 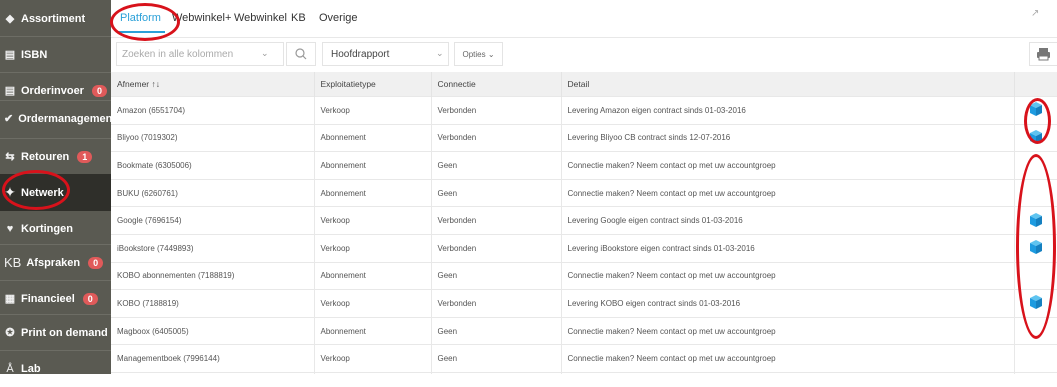 What do you see at coordinates (260, 18) in the screenshot?
I see `tab-webwinkel: Webwinkel` at bounding box center [260, 18].